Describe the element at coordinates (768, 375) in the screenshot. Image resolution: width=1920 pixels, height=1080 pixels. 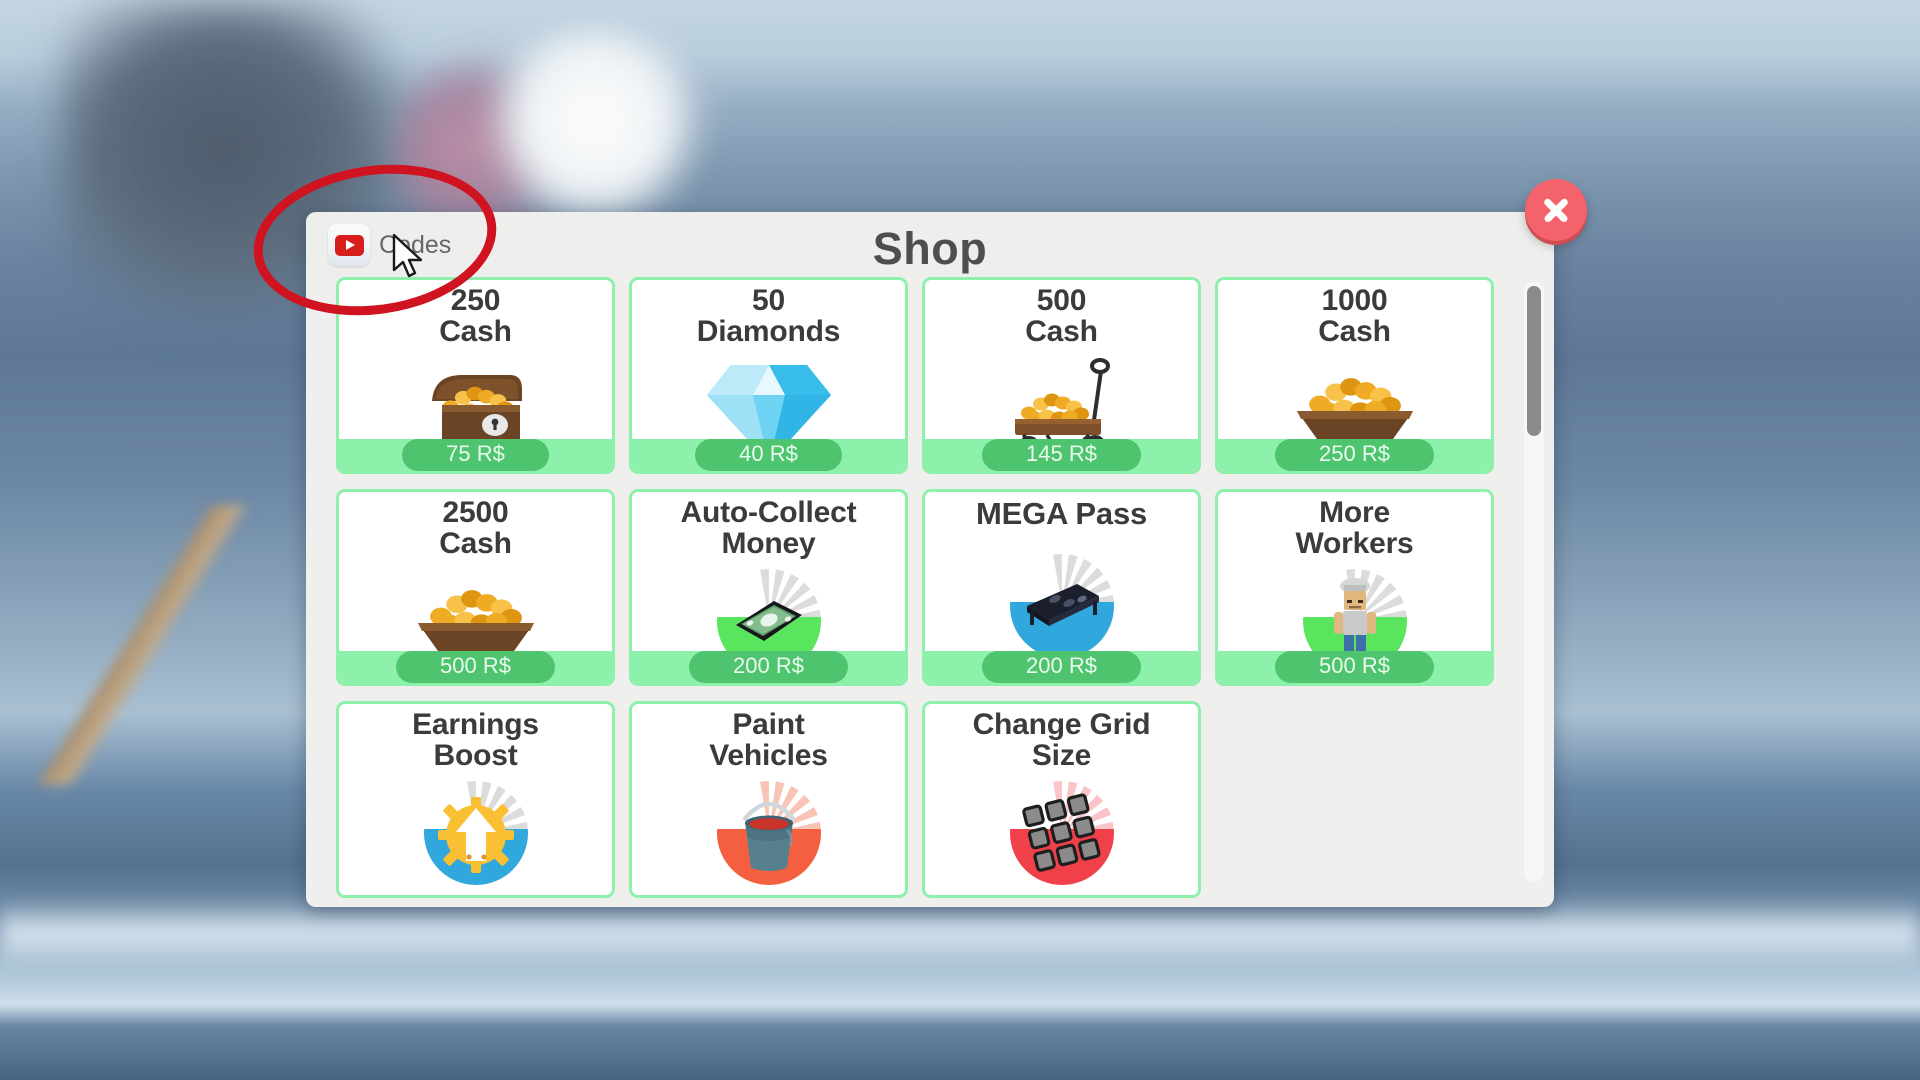
I see `shop-item-card: 50 Diamonds 40 R$` at that location.